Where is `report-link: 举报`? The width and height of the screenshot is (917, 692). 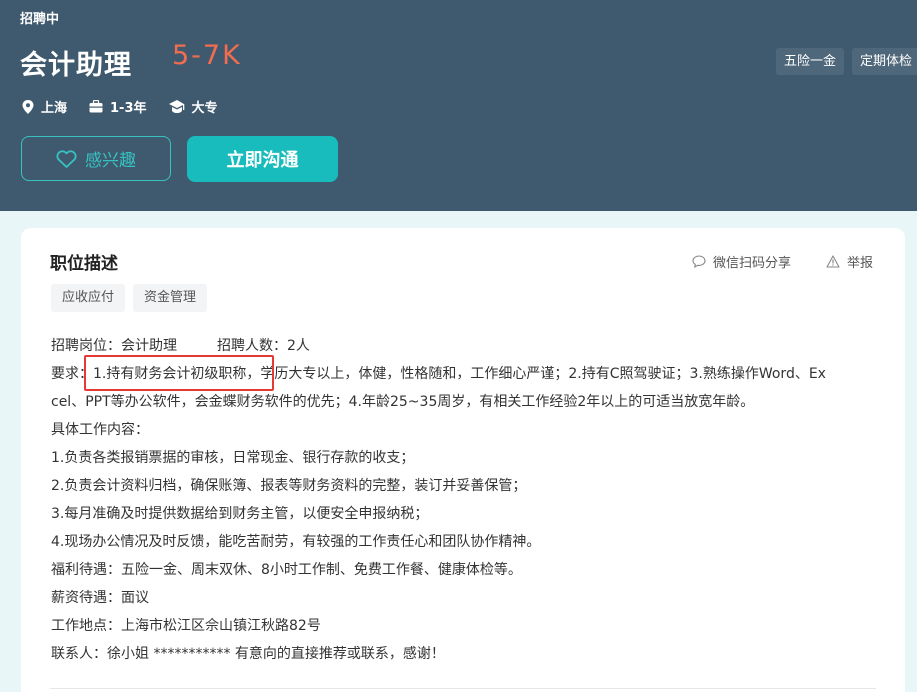
report-link: 举报 is located at coordinates (849, 261).